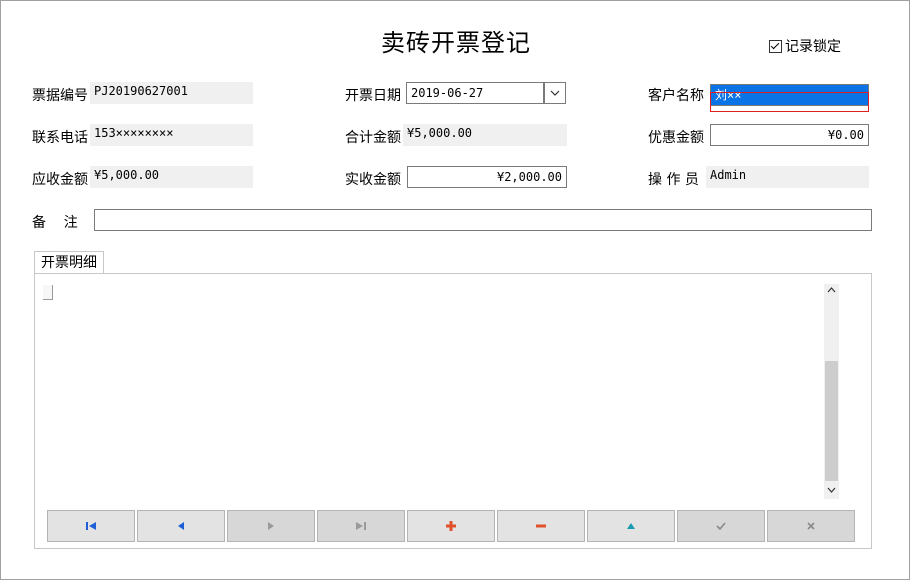  Describe the element at coordinates (831, 291) in the screenshot. I see `scroll-up-icon` at that location.